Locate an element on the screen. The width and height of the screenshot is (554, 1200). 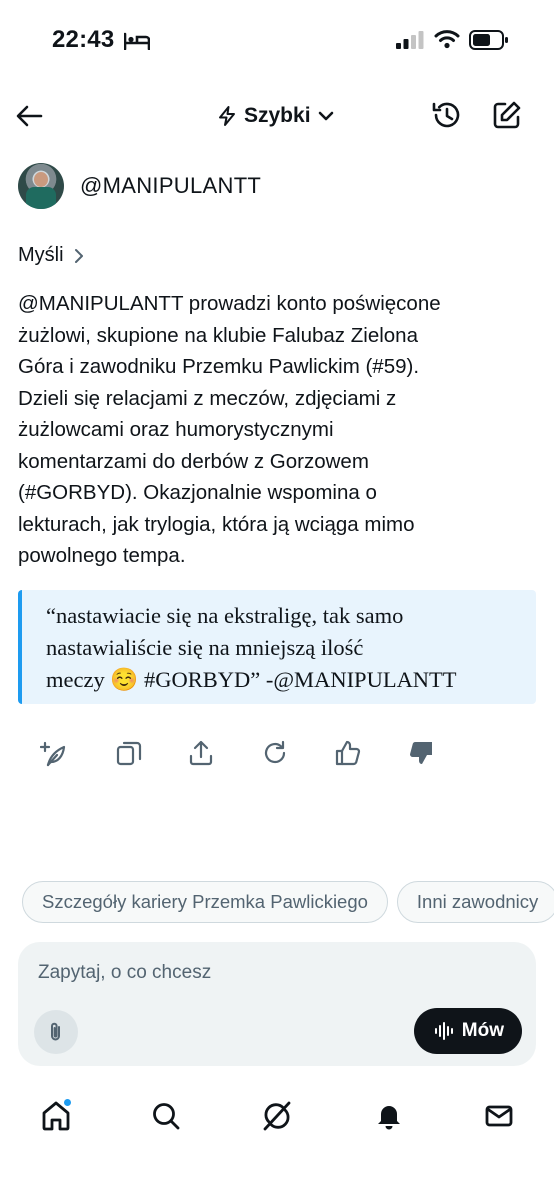
share-icon is located at coordinates (201, 753).